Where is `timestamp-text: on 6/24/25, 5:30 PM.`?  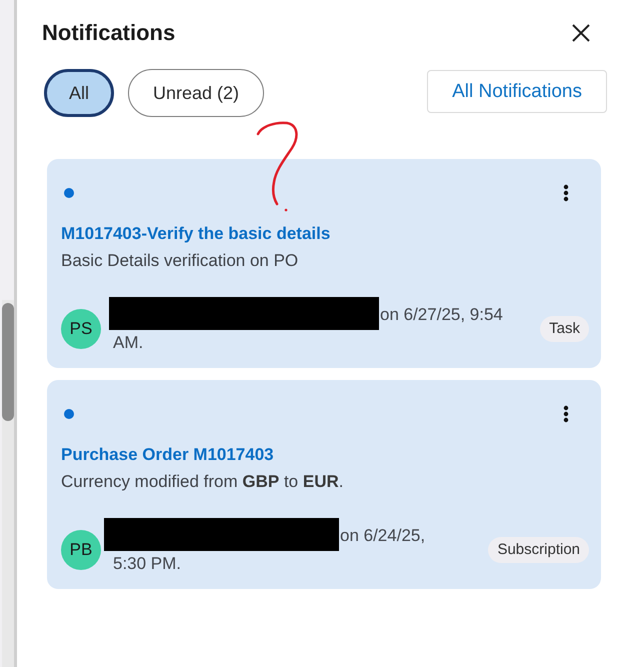
timestamp-text: on 6/24/25, 5:30 PM. is located at coordinates (269, 549).